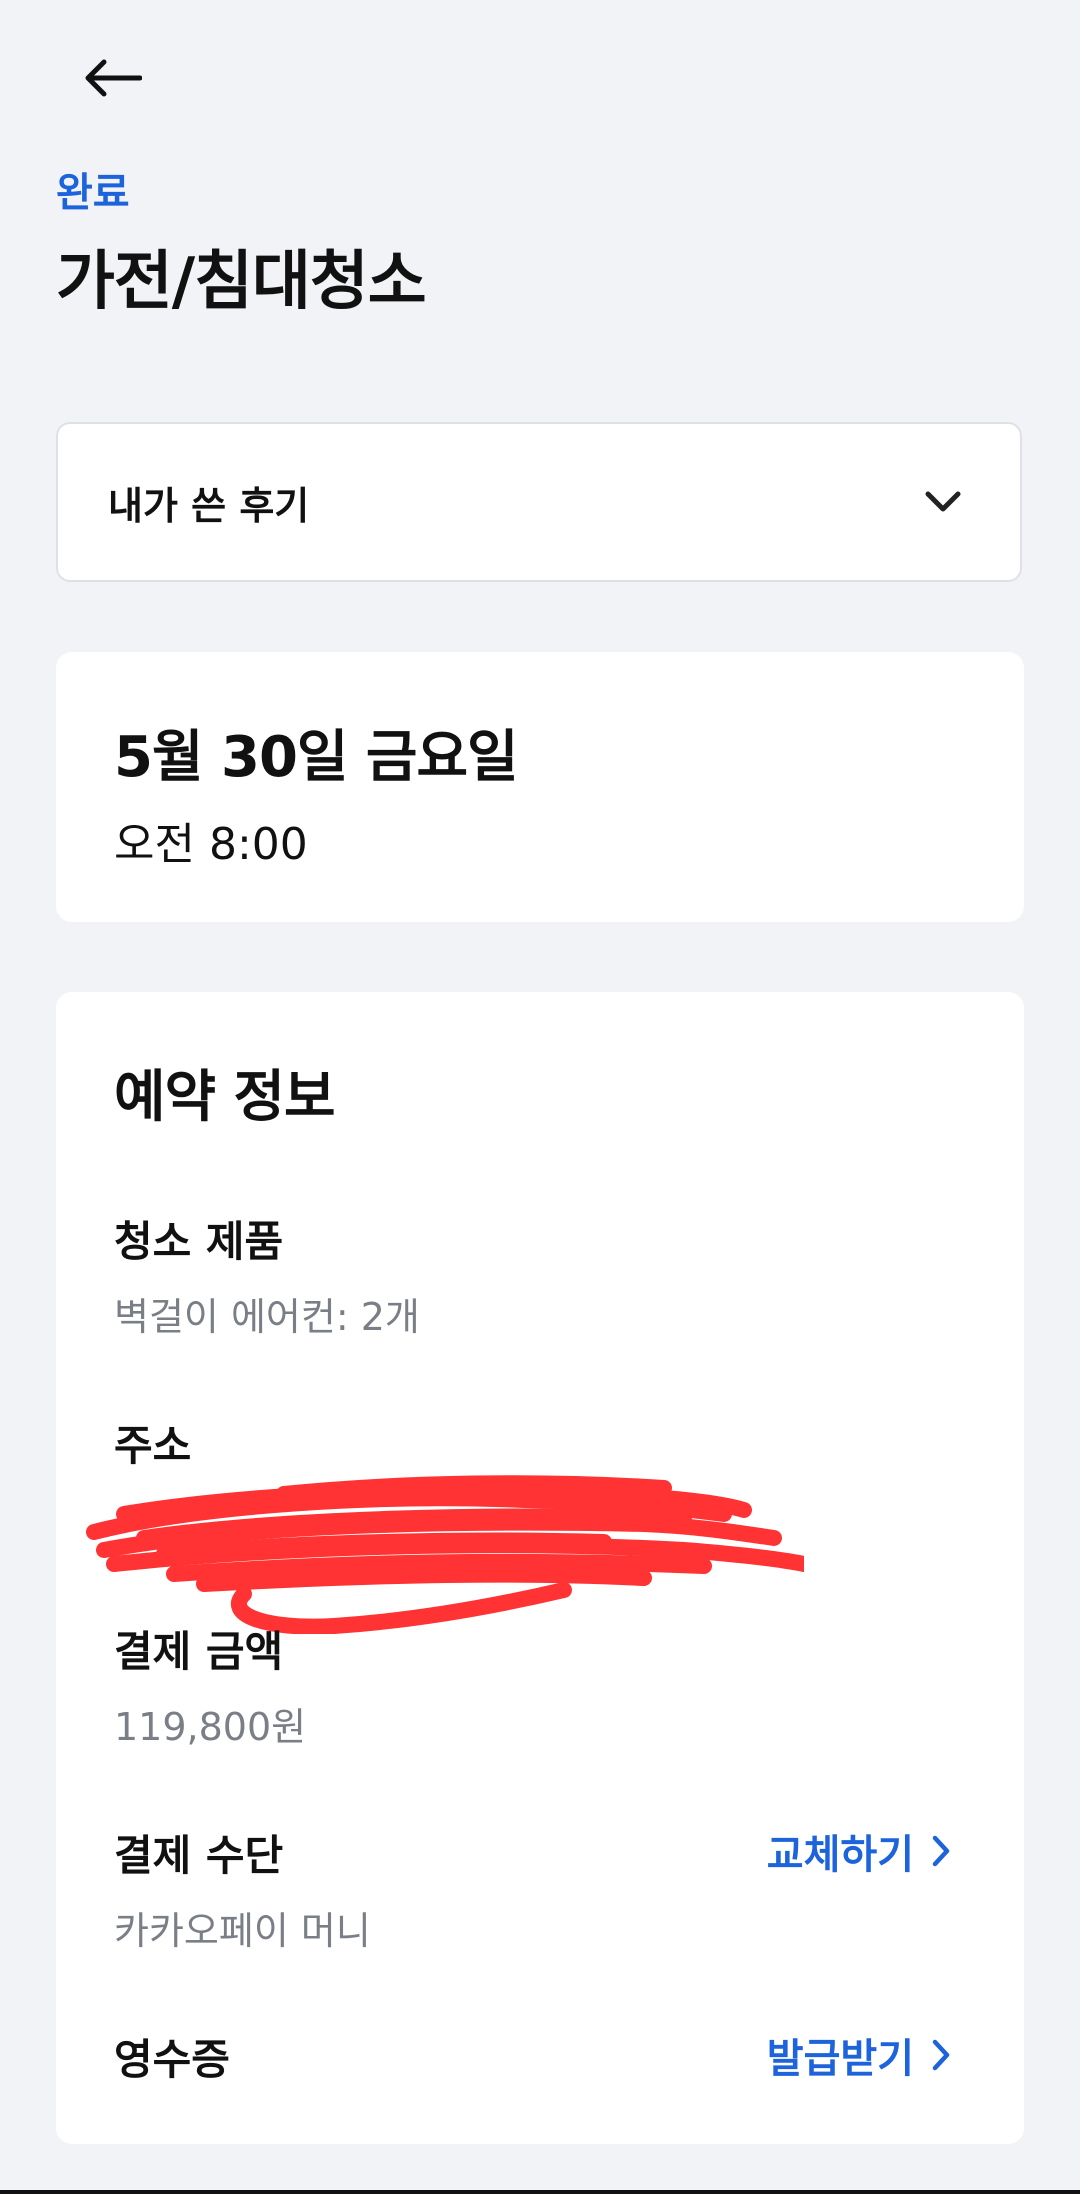  I want to click on review-dropdown: 내가 쓴 후기, so click(539, 502).